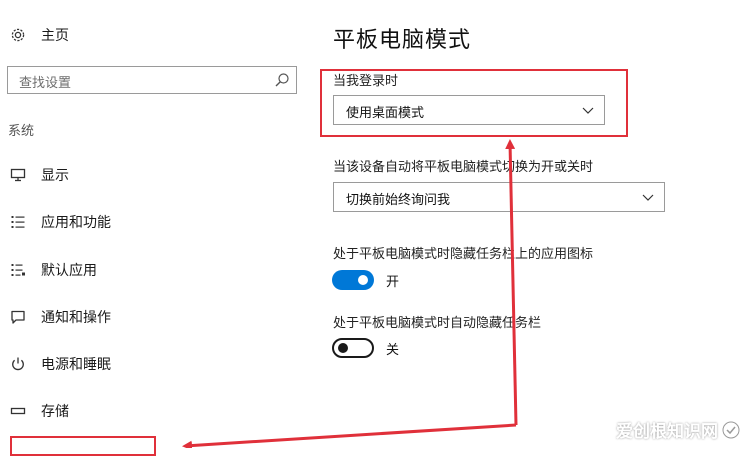 Image resolution: width=750 pixels, height=456 pixels. I want to click on notification-icon, so click(18, 317).